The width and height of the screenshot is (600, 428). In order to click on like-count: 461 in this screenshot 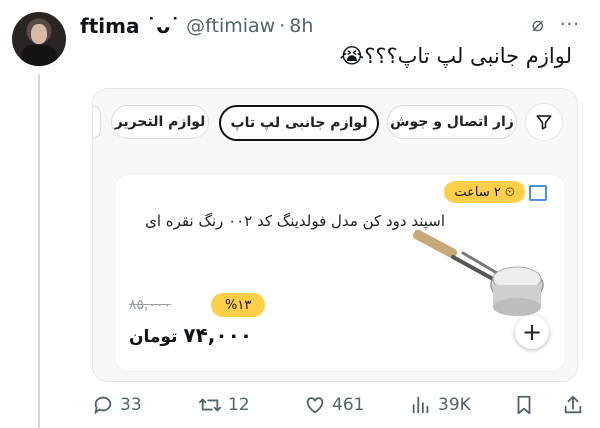, I will do `click(348, 405)`.